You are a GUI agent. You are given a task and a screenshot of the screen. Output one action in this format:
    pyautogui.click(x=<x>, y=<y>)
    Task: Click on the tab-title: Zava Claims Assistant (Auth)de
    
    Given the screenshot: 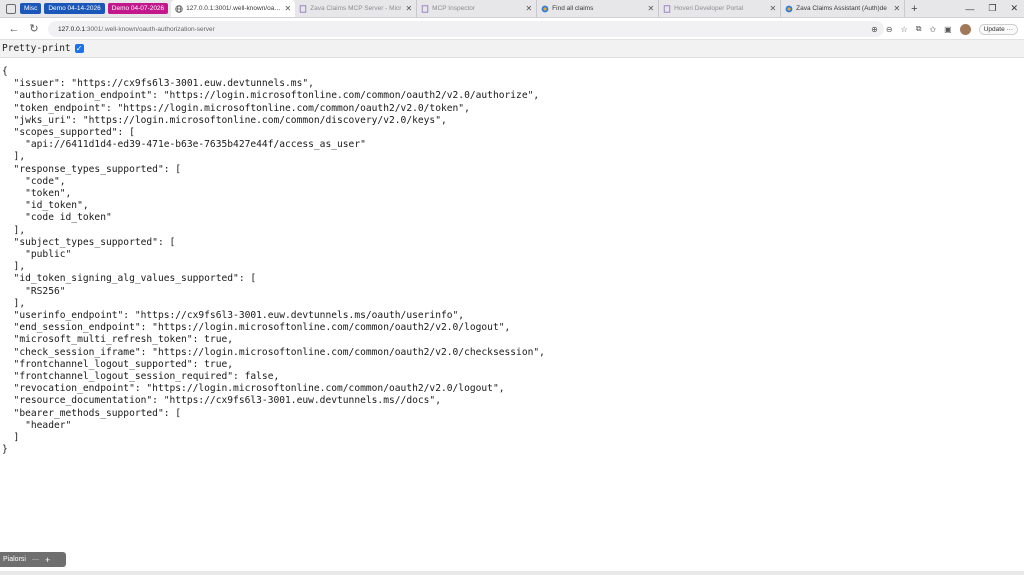 What is the action you would take?
    pyautogui.click(x=841, y=8)
    